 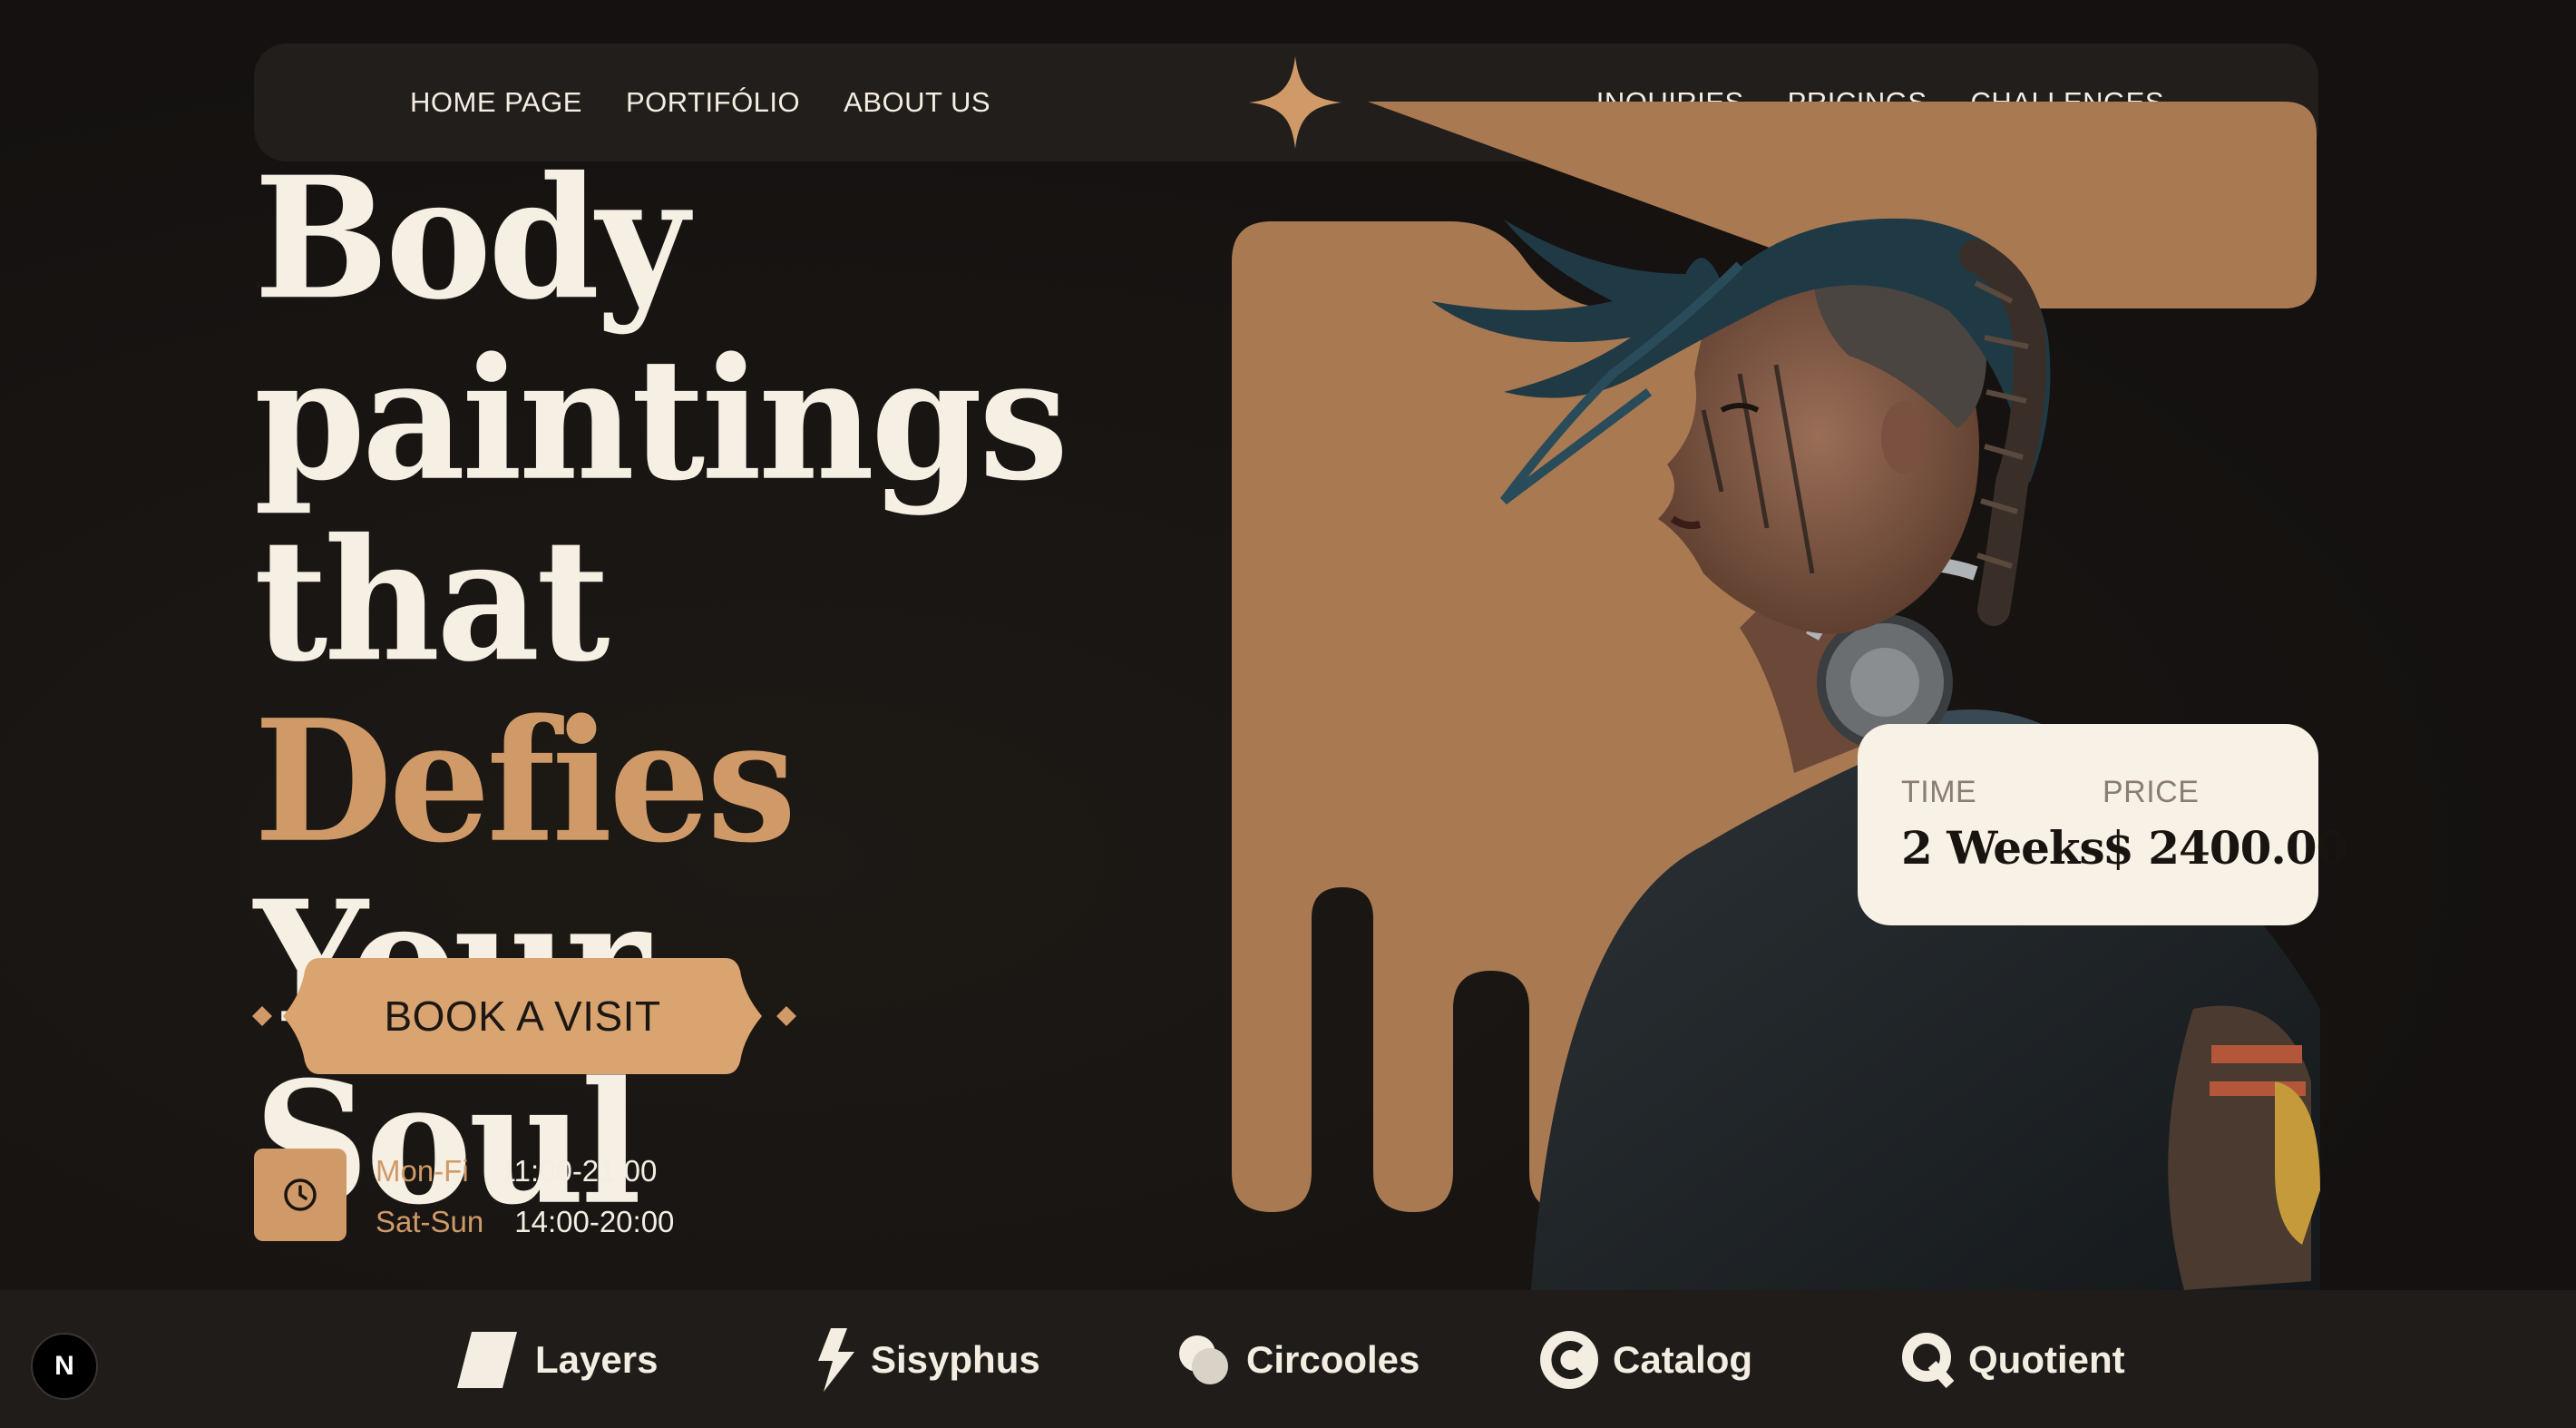 I want to click on price-column: PRICE $ 2400.00, so click(x=2225, y=825).